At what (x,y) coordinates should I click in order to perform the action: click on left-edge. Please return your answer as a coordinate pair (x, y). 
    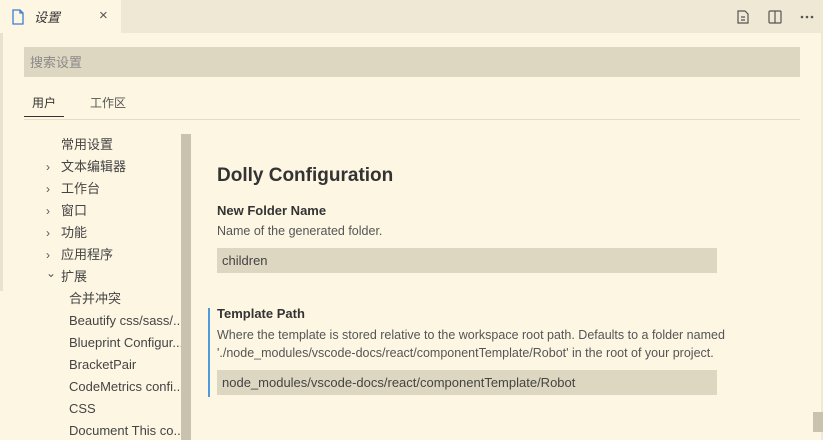
    Looking at the image, I should click on (1, 162).